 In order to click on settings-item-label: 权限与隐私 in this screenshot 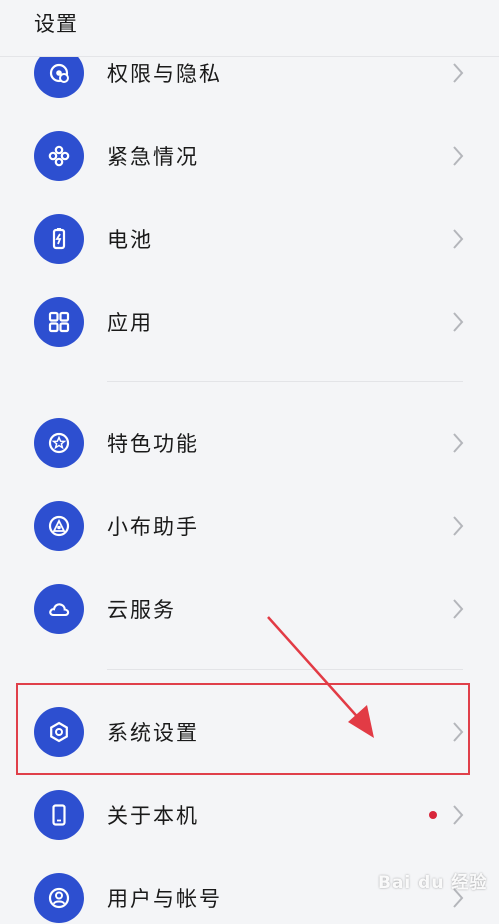, I will do `click(164, 74)`.